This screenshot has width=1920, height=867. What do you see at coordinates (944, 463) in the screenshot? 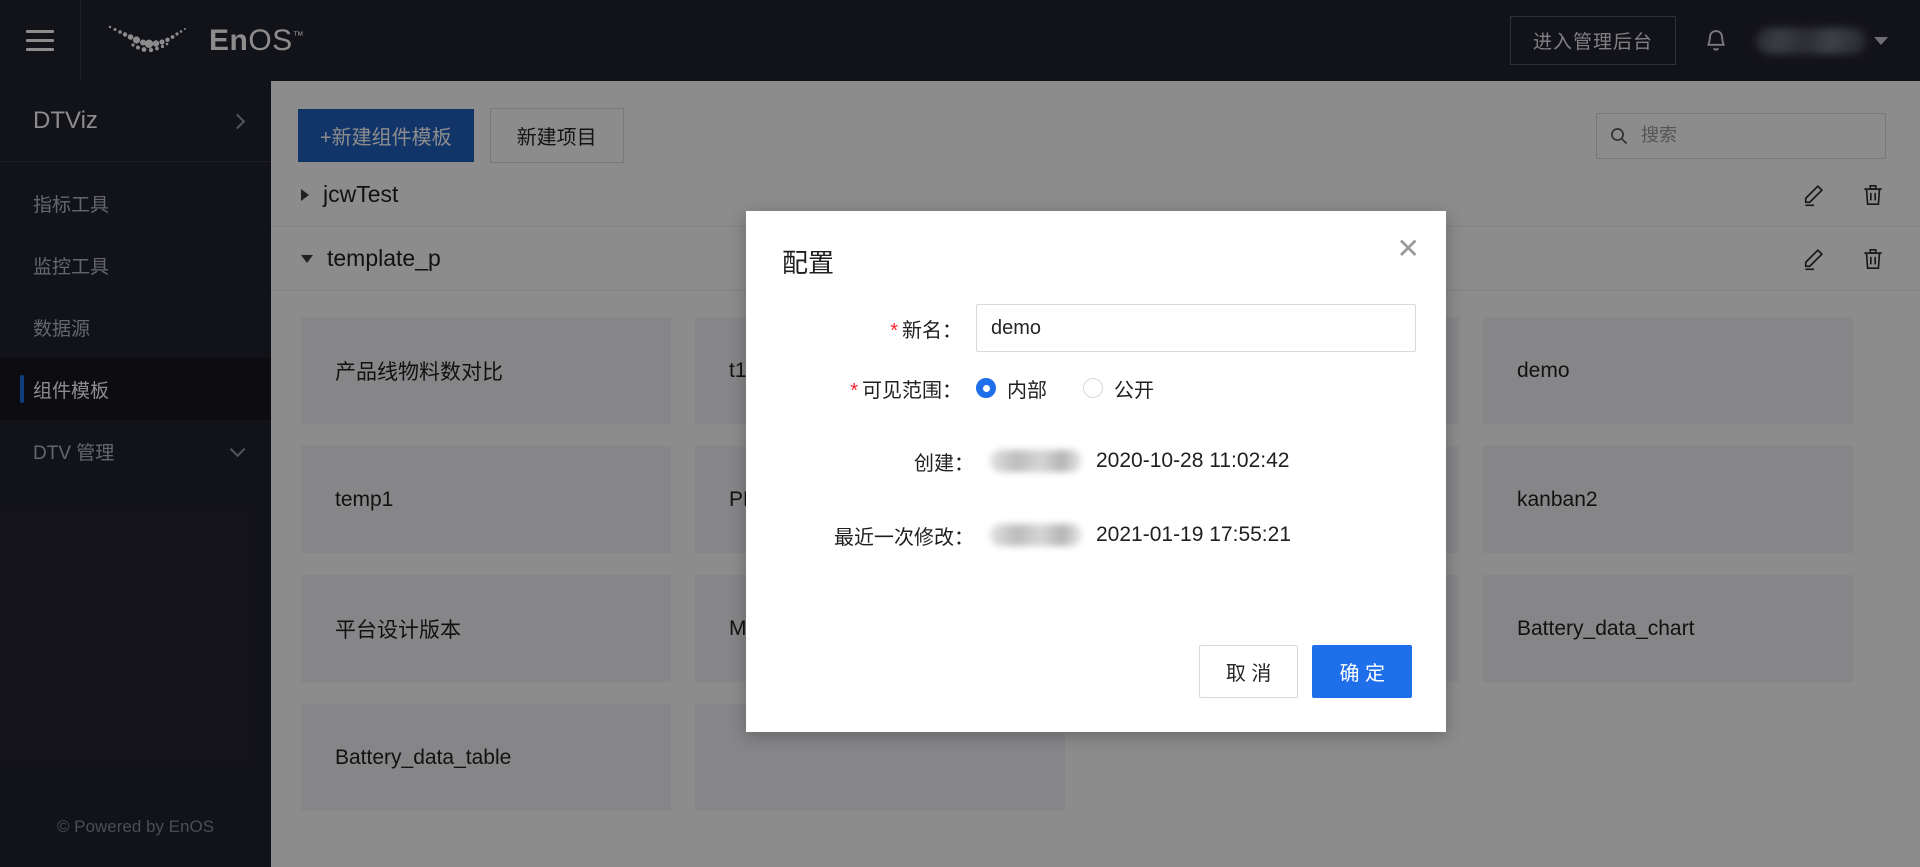
I see `created-label: 创建：` at bounding box center [944, 463].